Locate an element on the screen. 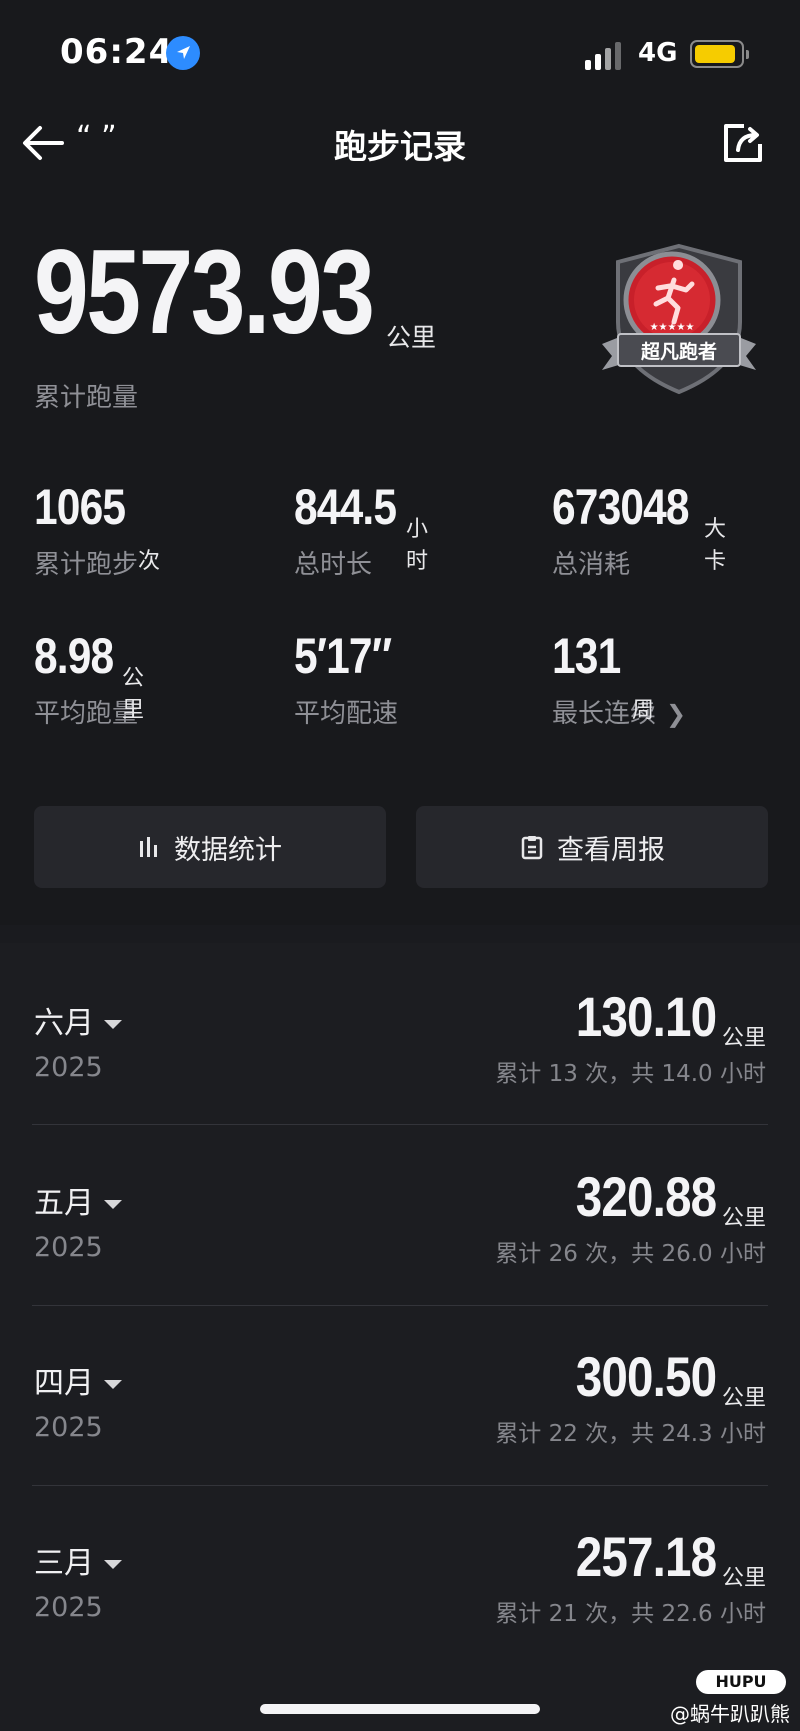 The height and width of the screenshot is (1731, 800). stat-unit: 公里 is located at coordinates (133, 694).